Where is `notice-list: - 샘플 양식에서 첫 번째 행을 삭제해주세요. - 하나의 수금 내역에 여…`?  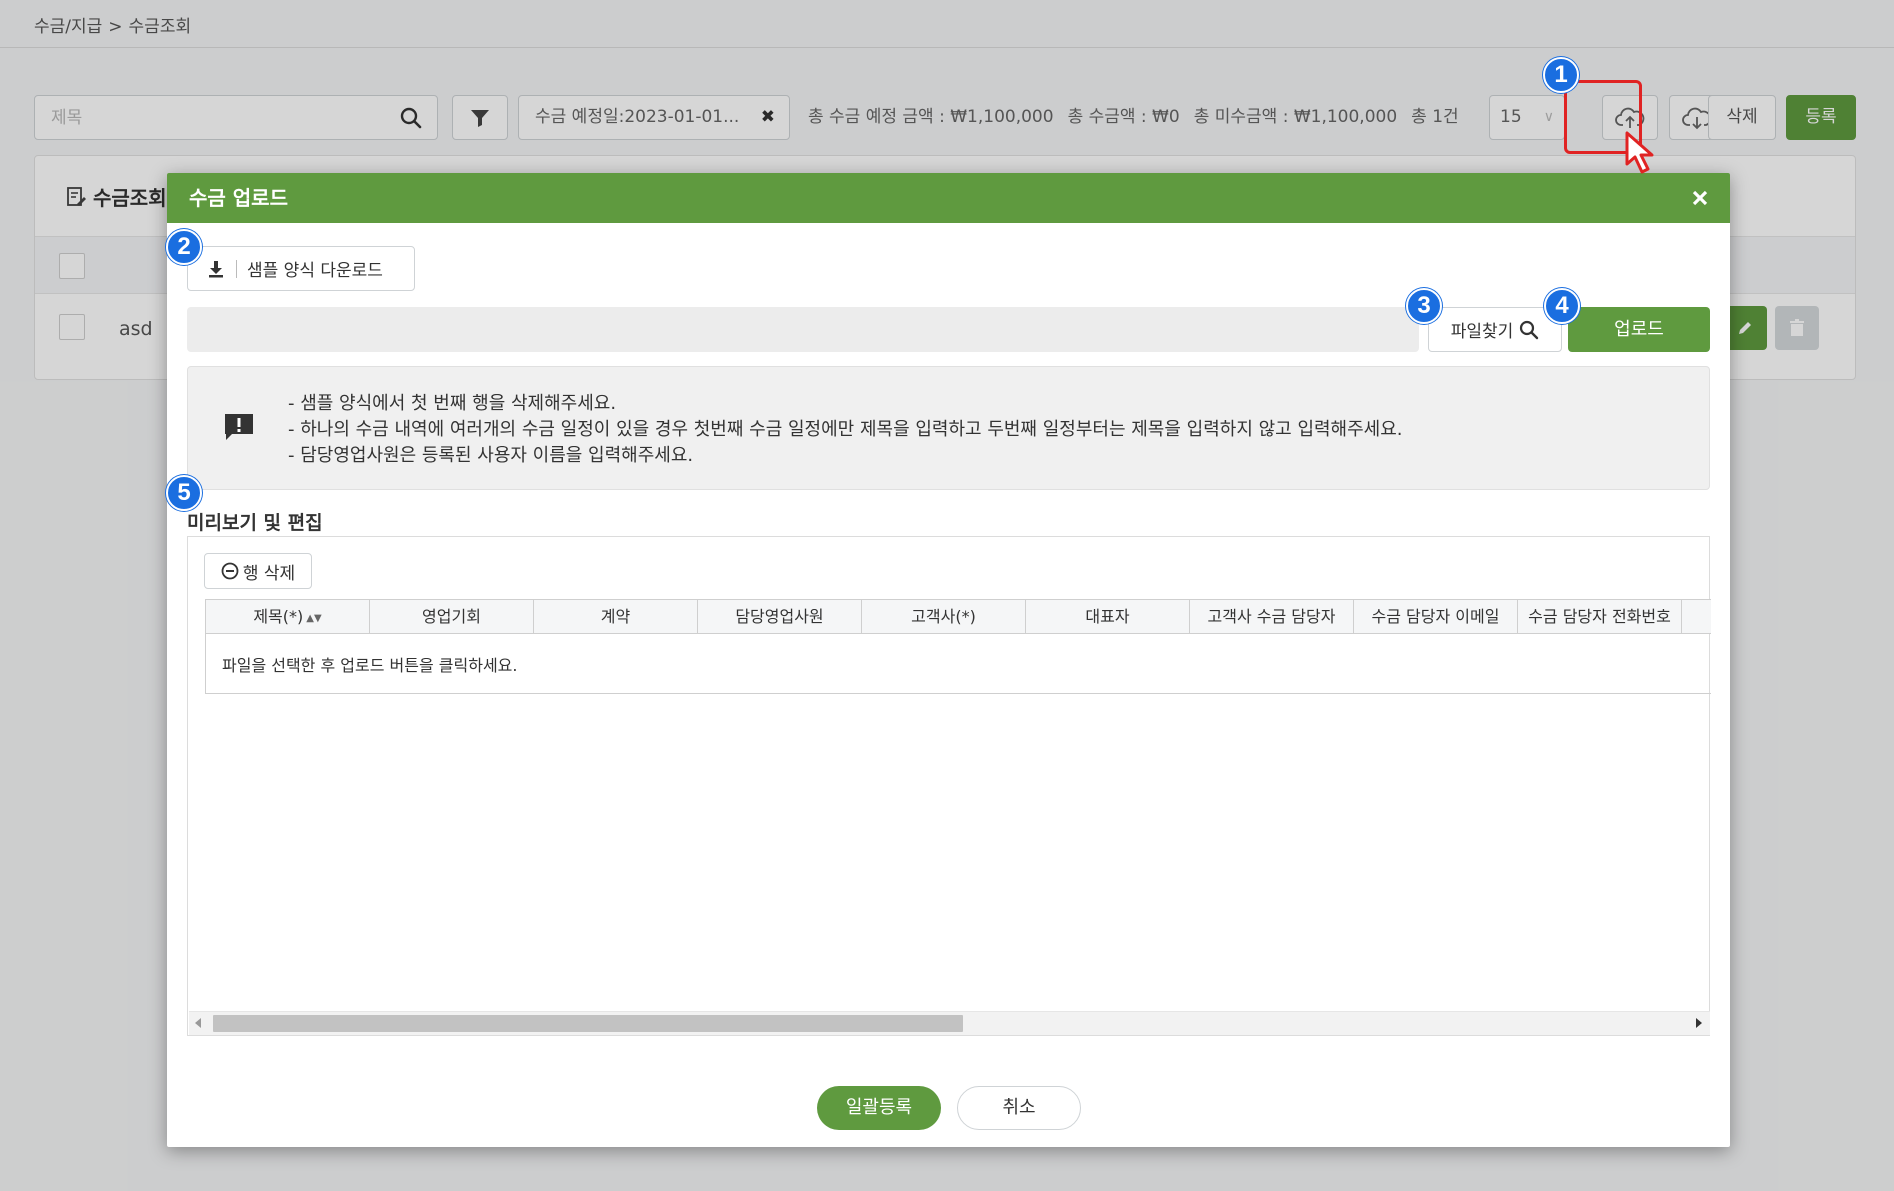
notice-list: - 샘플 양식에서 첫 번째 행을 삭제해주세요. - 하나의 수금 내역에 여… is located at coordinates (845, 430).